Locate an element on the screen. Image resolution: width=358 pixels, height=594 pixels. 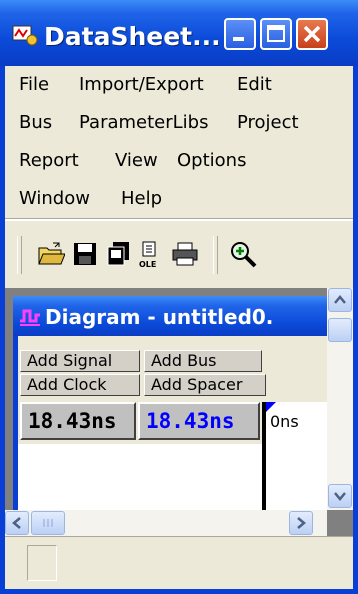
menu-bus: Bus is located at coordinates (35, 122).